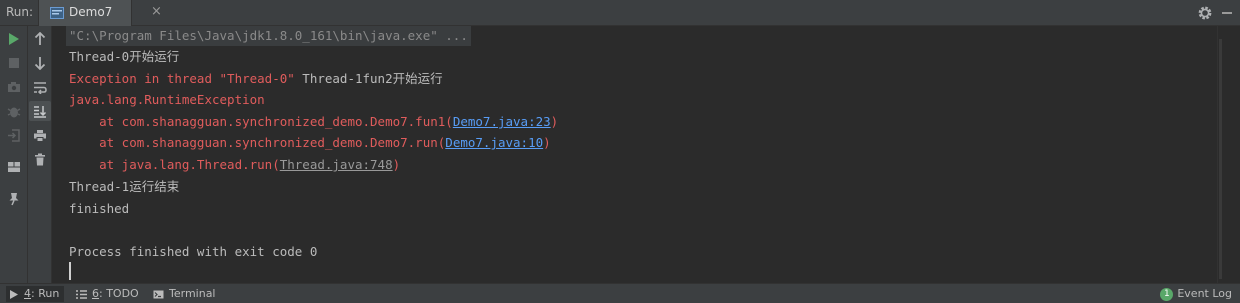 The width and height of the screenshot is (1240, 303). Describe the element at coordinates (372, 78) in the screenshot. I see `thread1-fun2-text: Thread-1fun2开始运行` at that location.